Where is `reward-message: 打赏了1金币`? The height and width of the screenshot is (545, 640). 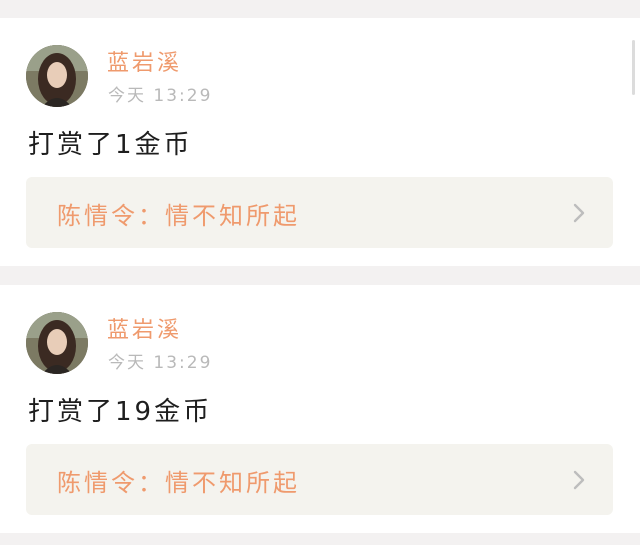
reward-message: 打赏了1金币 is located at coordinates (110, 145).